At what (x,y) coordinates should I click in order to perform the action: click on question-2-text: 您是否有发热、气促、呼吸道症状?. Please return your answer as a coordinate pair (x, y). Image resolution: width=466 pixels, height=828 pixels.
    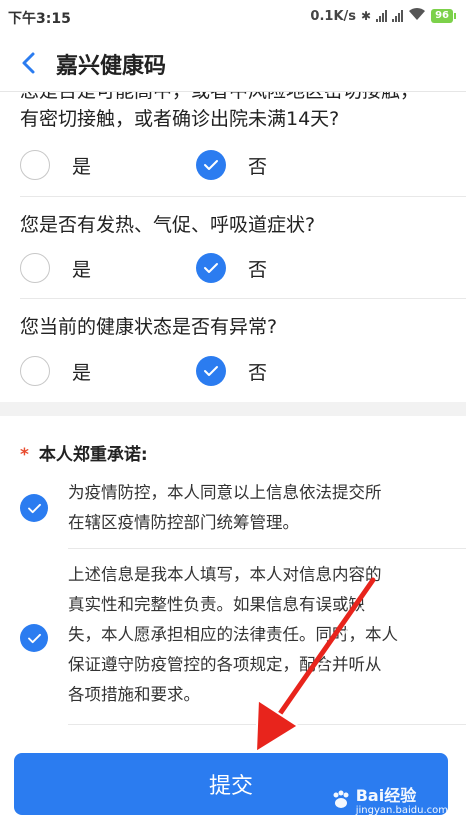
    Looking at the image, I should click on (168, 225).